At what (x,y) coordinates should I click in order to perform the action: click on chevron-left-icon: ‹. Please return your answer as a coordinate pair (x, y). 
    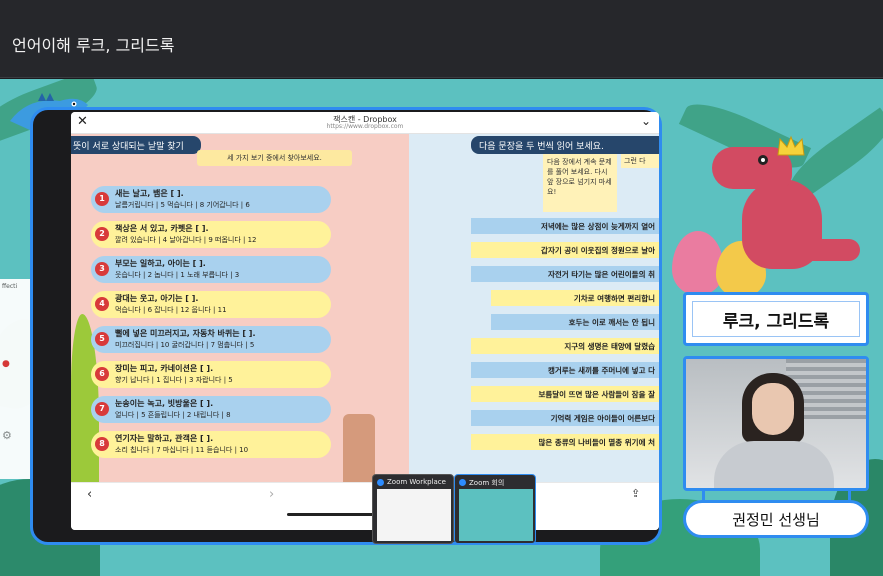
    Looking at the image, I should click on (89, 494).